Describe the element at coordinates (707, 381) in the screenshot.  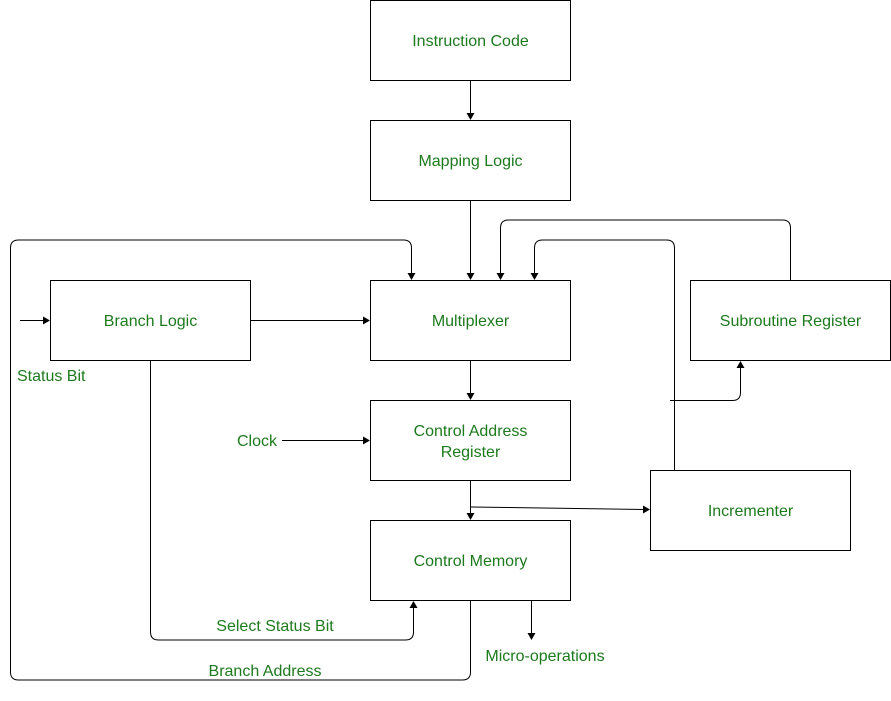
I see `wire-incrementer-to-subroutine` at that location.